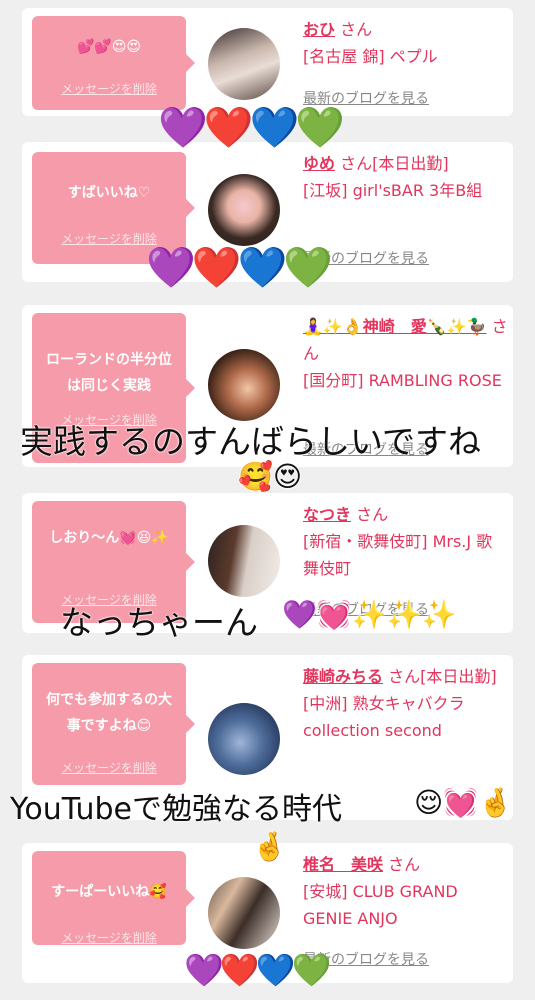 The width and height of the screenshot is (535, 1000). What do you see at coordinates (380, 905) in the screenshot?
I see `shop-info: [安城] CLUB GRAND GENIE ANJO` at bounding box center [380, 905].